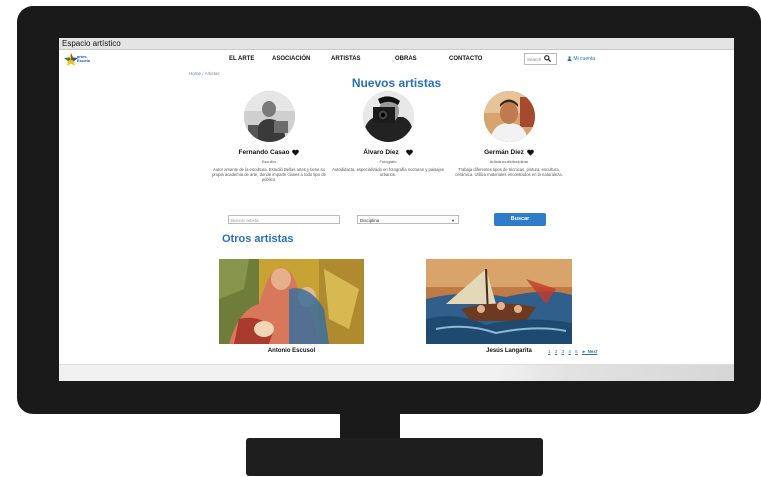 The width and height of the screenshot is (761, 477). I want to click on nav-item-el-arte: EL ARTE, so click(241, 59).